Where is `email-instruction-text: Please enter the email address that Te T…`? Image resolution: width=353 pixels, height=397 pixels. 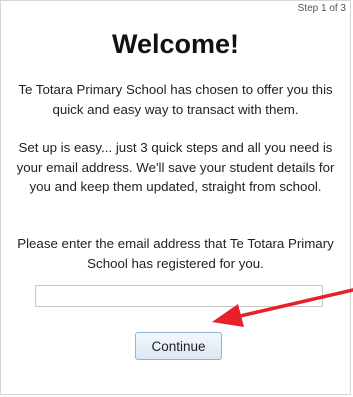
email-instruction-text: Please enter the email address that Te T… is located at coordinates (175, 253).